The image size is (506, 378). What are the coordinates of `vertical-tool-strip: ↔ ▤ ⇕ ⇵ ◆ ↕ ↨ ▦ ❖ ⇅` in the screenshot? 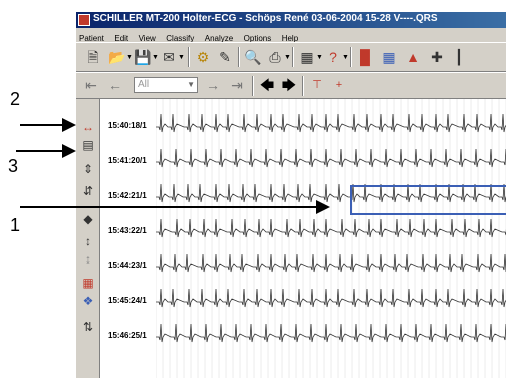 It's located at (88, 238).